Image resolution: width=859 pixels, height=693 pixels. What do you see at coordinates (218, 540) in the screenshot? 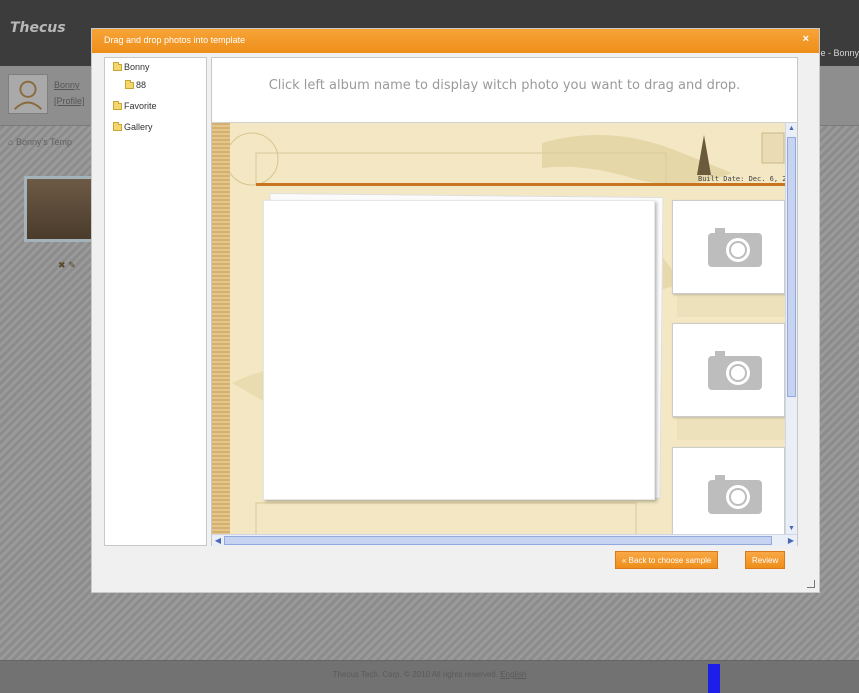
I see `scroll-left-icon: ◀` at bounding box center [218, 540].